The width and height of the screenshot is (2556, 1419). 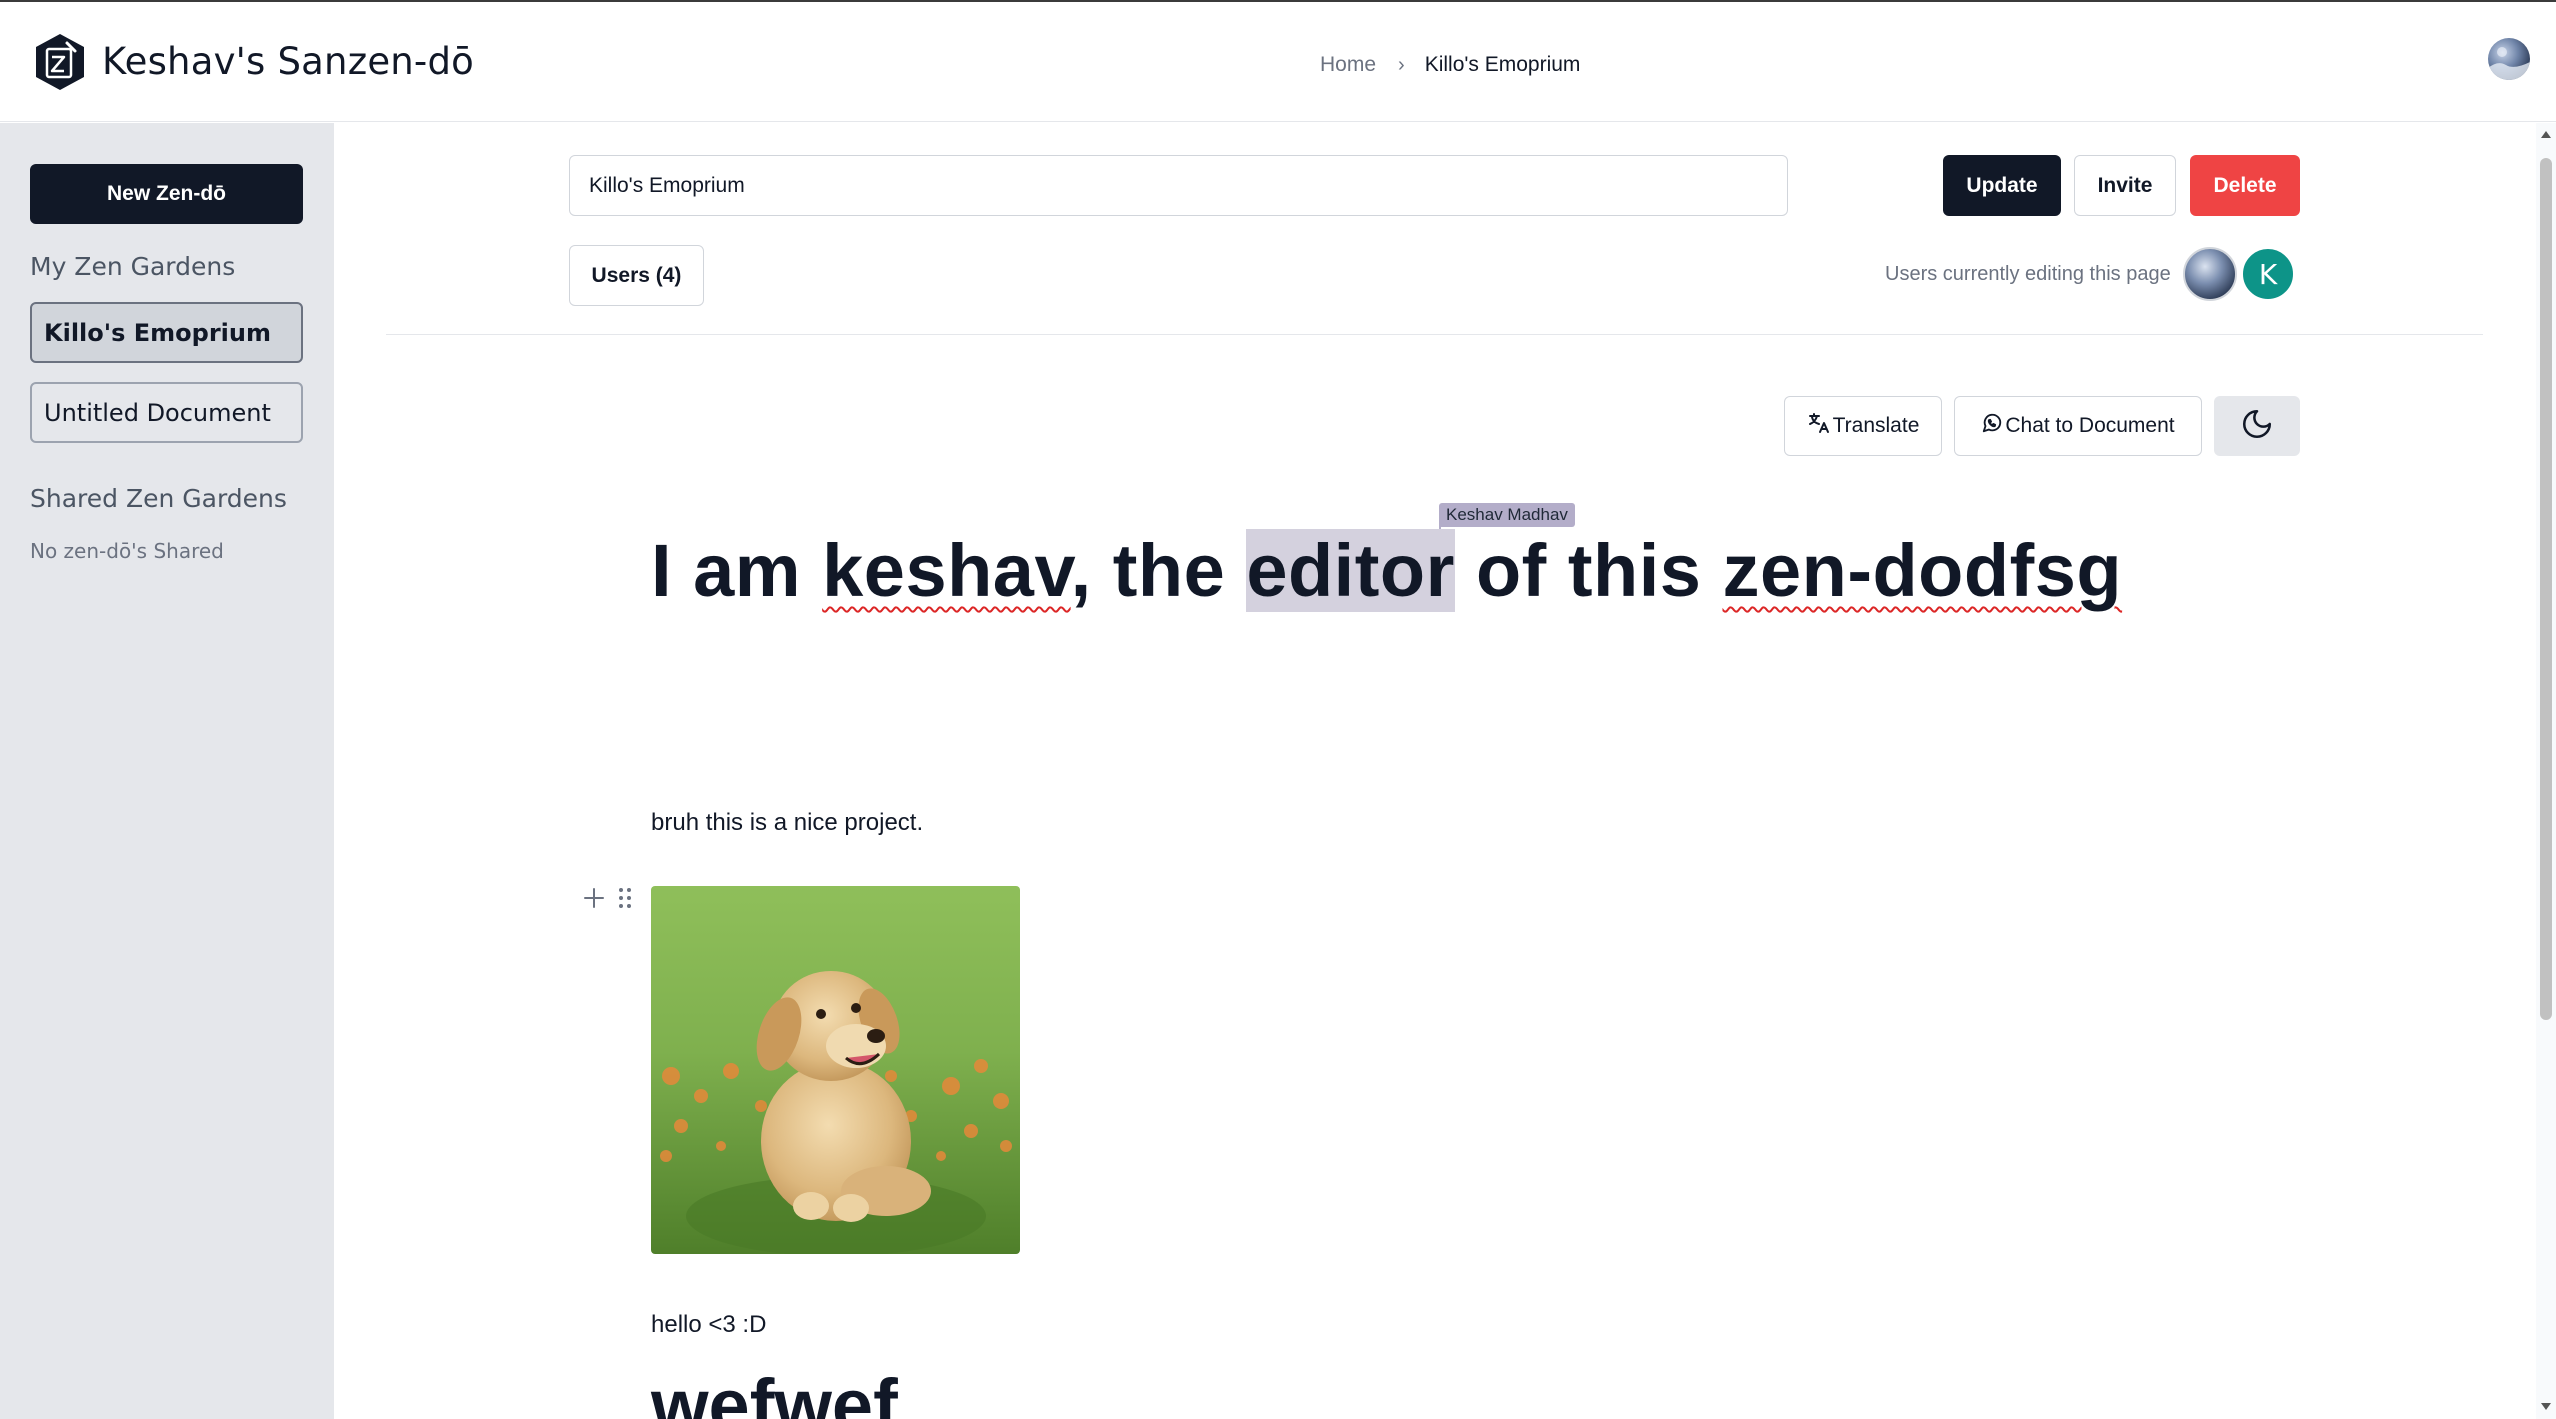 I want to click on scroll-up-arrow-icon, so click(x=2546, y=134).